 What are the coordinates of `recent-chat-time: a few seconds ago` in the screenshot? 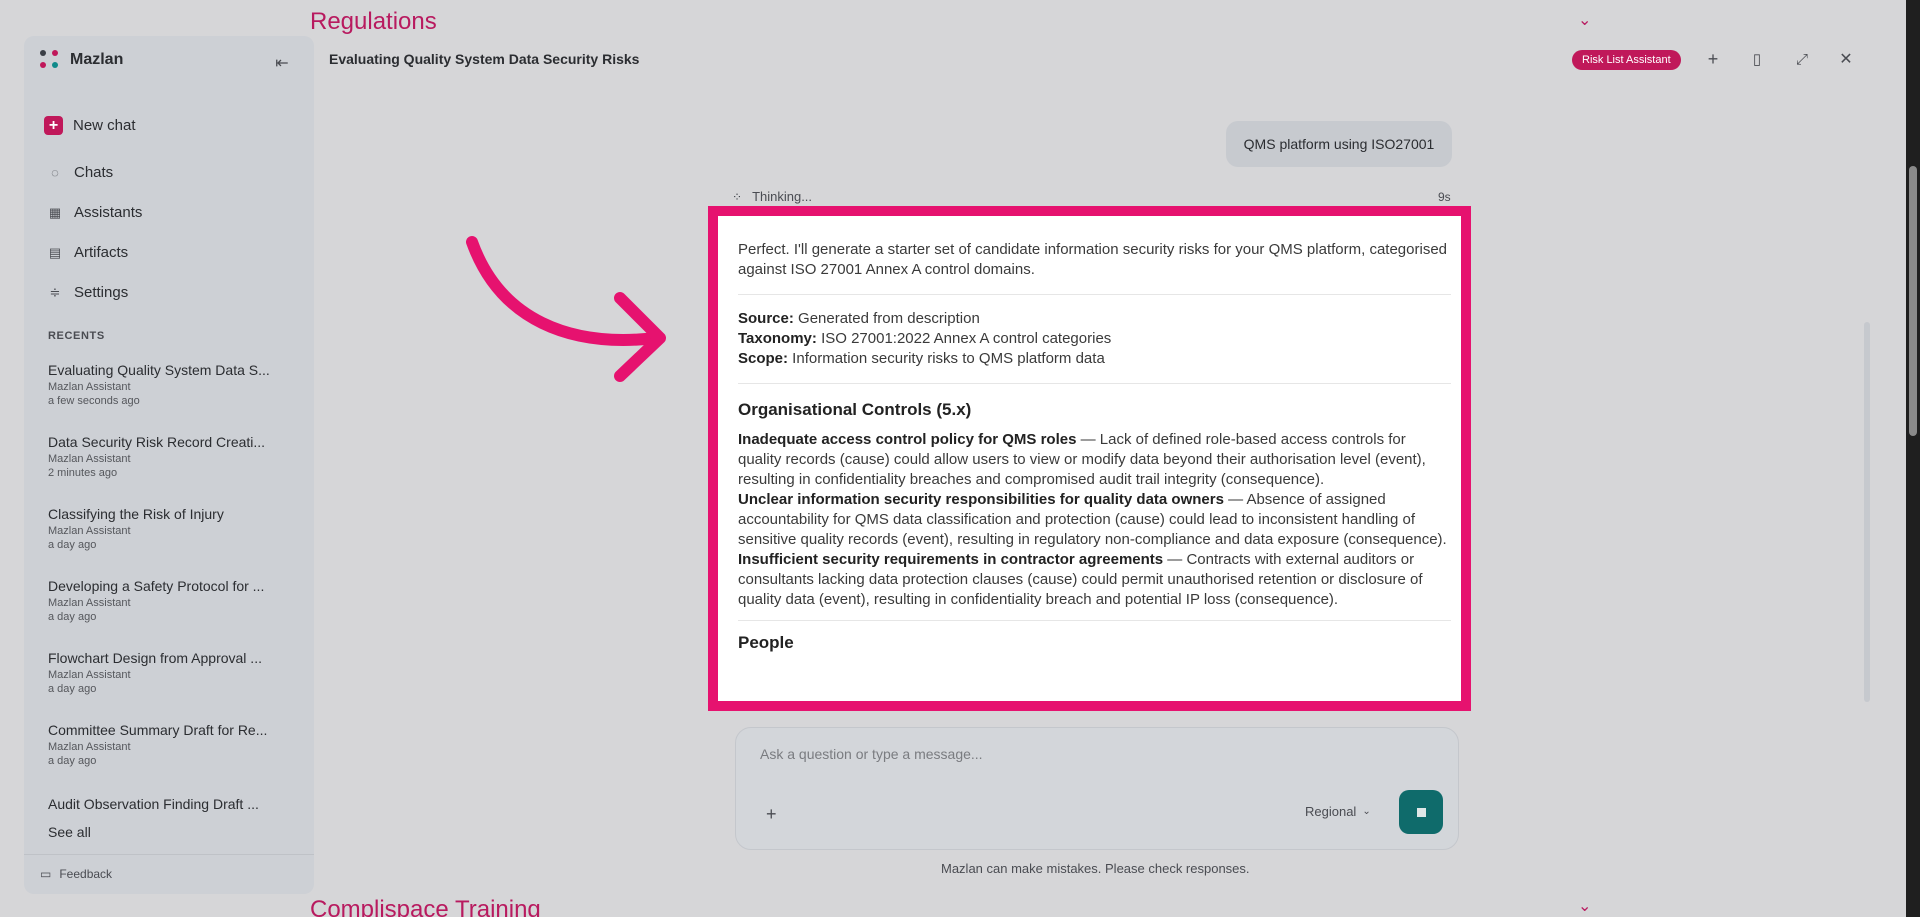 It's located at (94, 401).